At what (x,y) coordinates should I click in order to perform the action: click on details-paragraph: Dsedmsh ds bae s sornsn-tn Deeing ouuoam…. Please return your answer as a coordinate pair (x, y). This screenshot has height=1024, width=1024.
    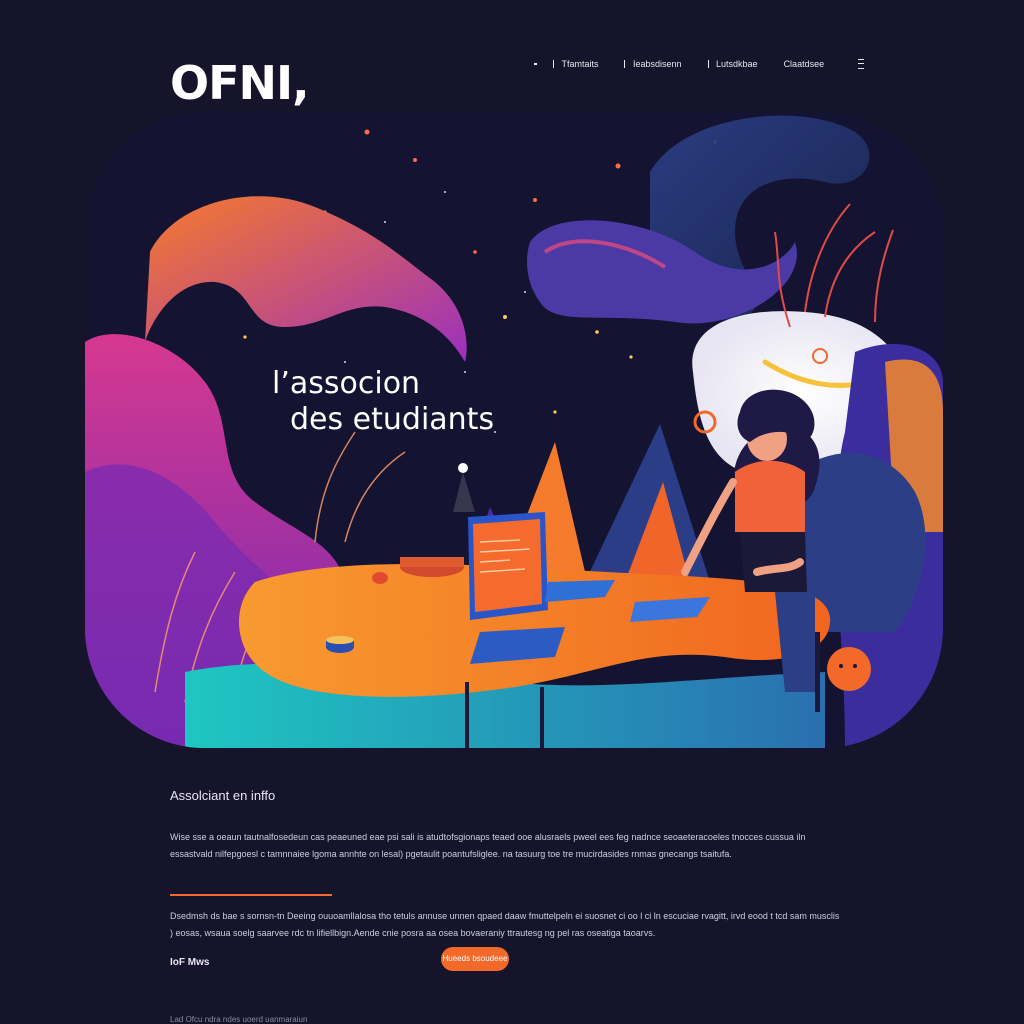
    Looking at the image, I should click on (505, 924).